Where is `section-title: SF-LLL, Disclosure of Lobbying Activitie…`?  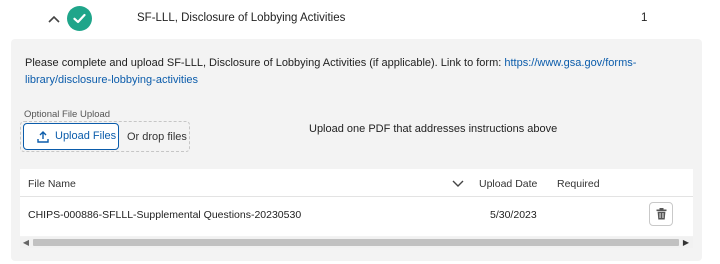 section-title: SF-LLL, Disclosure of Lobbying Activitie… is located at coordinates (241, 18).